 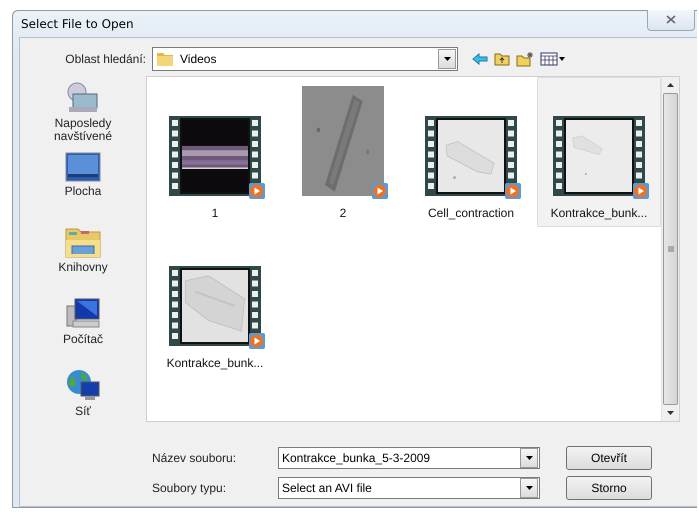 I want to click on file-name-label: Název souboru:, so click(x=195, y=458).